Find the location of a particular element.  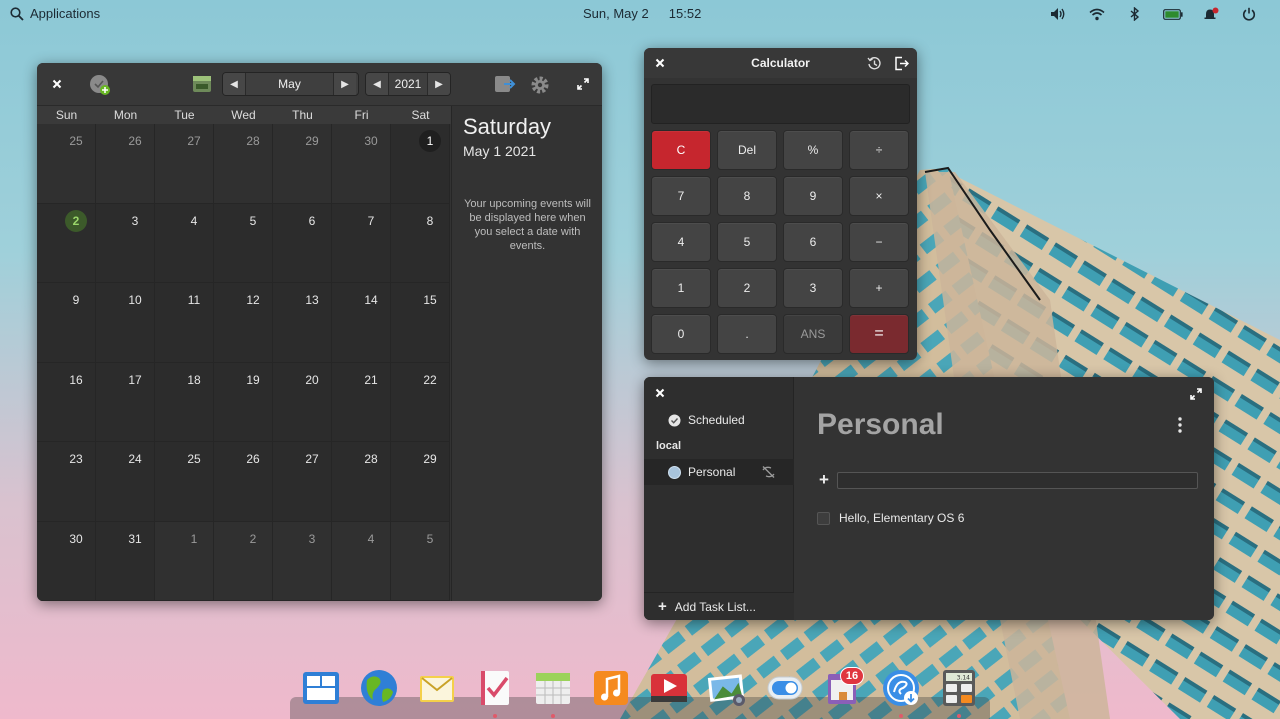

settings-button is located at coordinates (540, 85).